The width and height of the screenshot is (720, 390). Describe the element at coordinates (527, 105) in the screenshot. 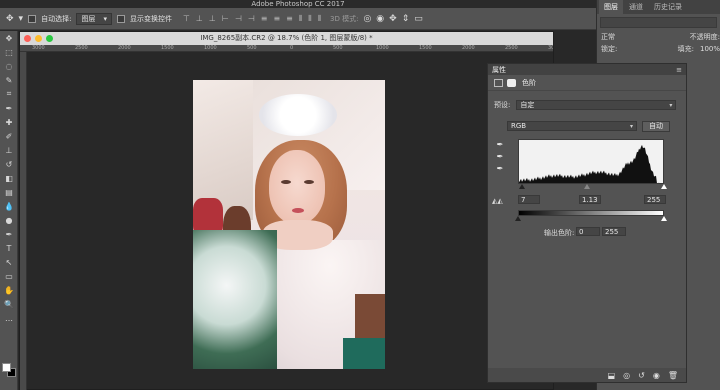

I see `preset-value: 自定` at that location.